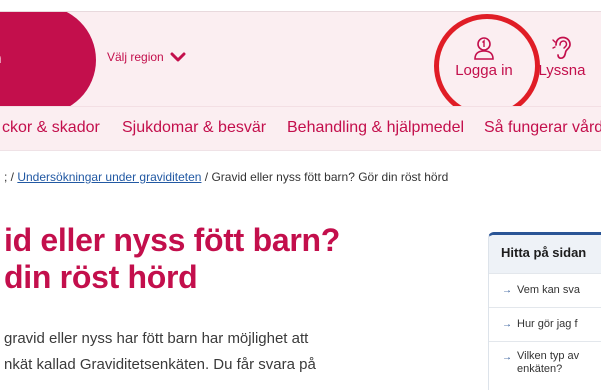  Describe the element at coordinates (300, 150) in the screenshot. I see `nav-divider` at that location.